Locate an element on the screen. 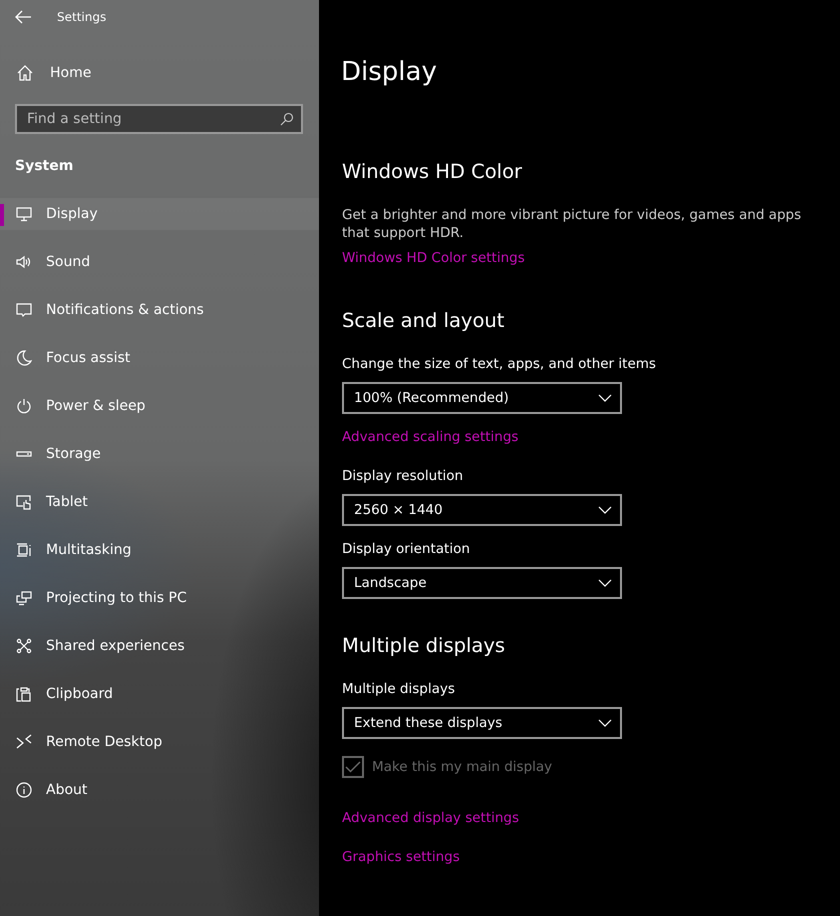  tablet-hand-icon is located at coordinates (24, 502).